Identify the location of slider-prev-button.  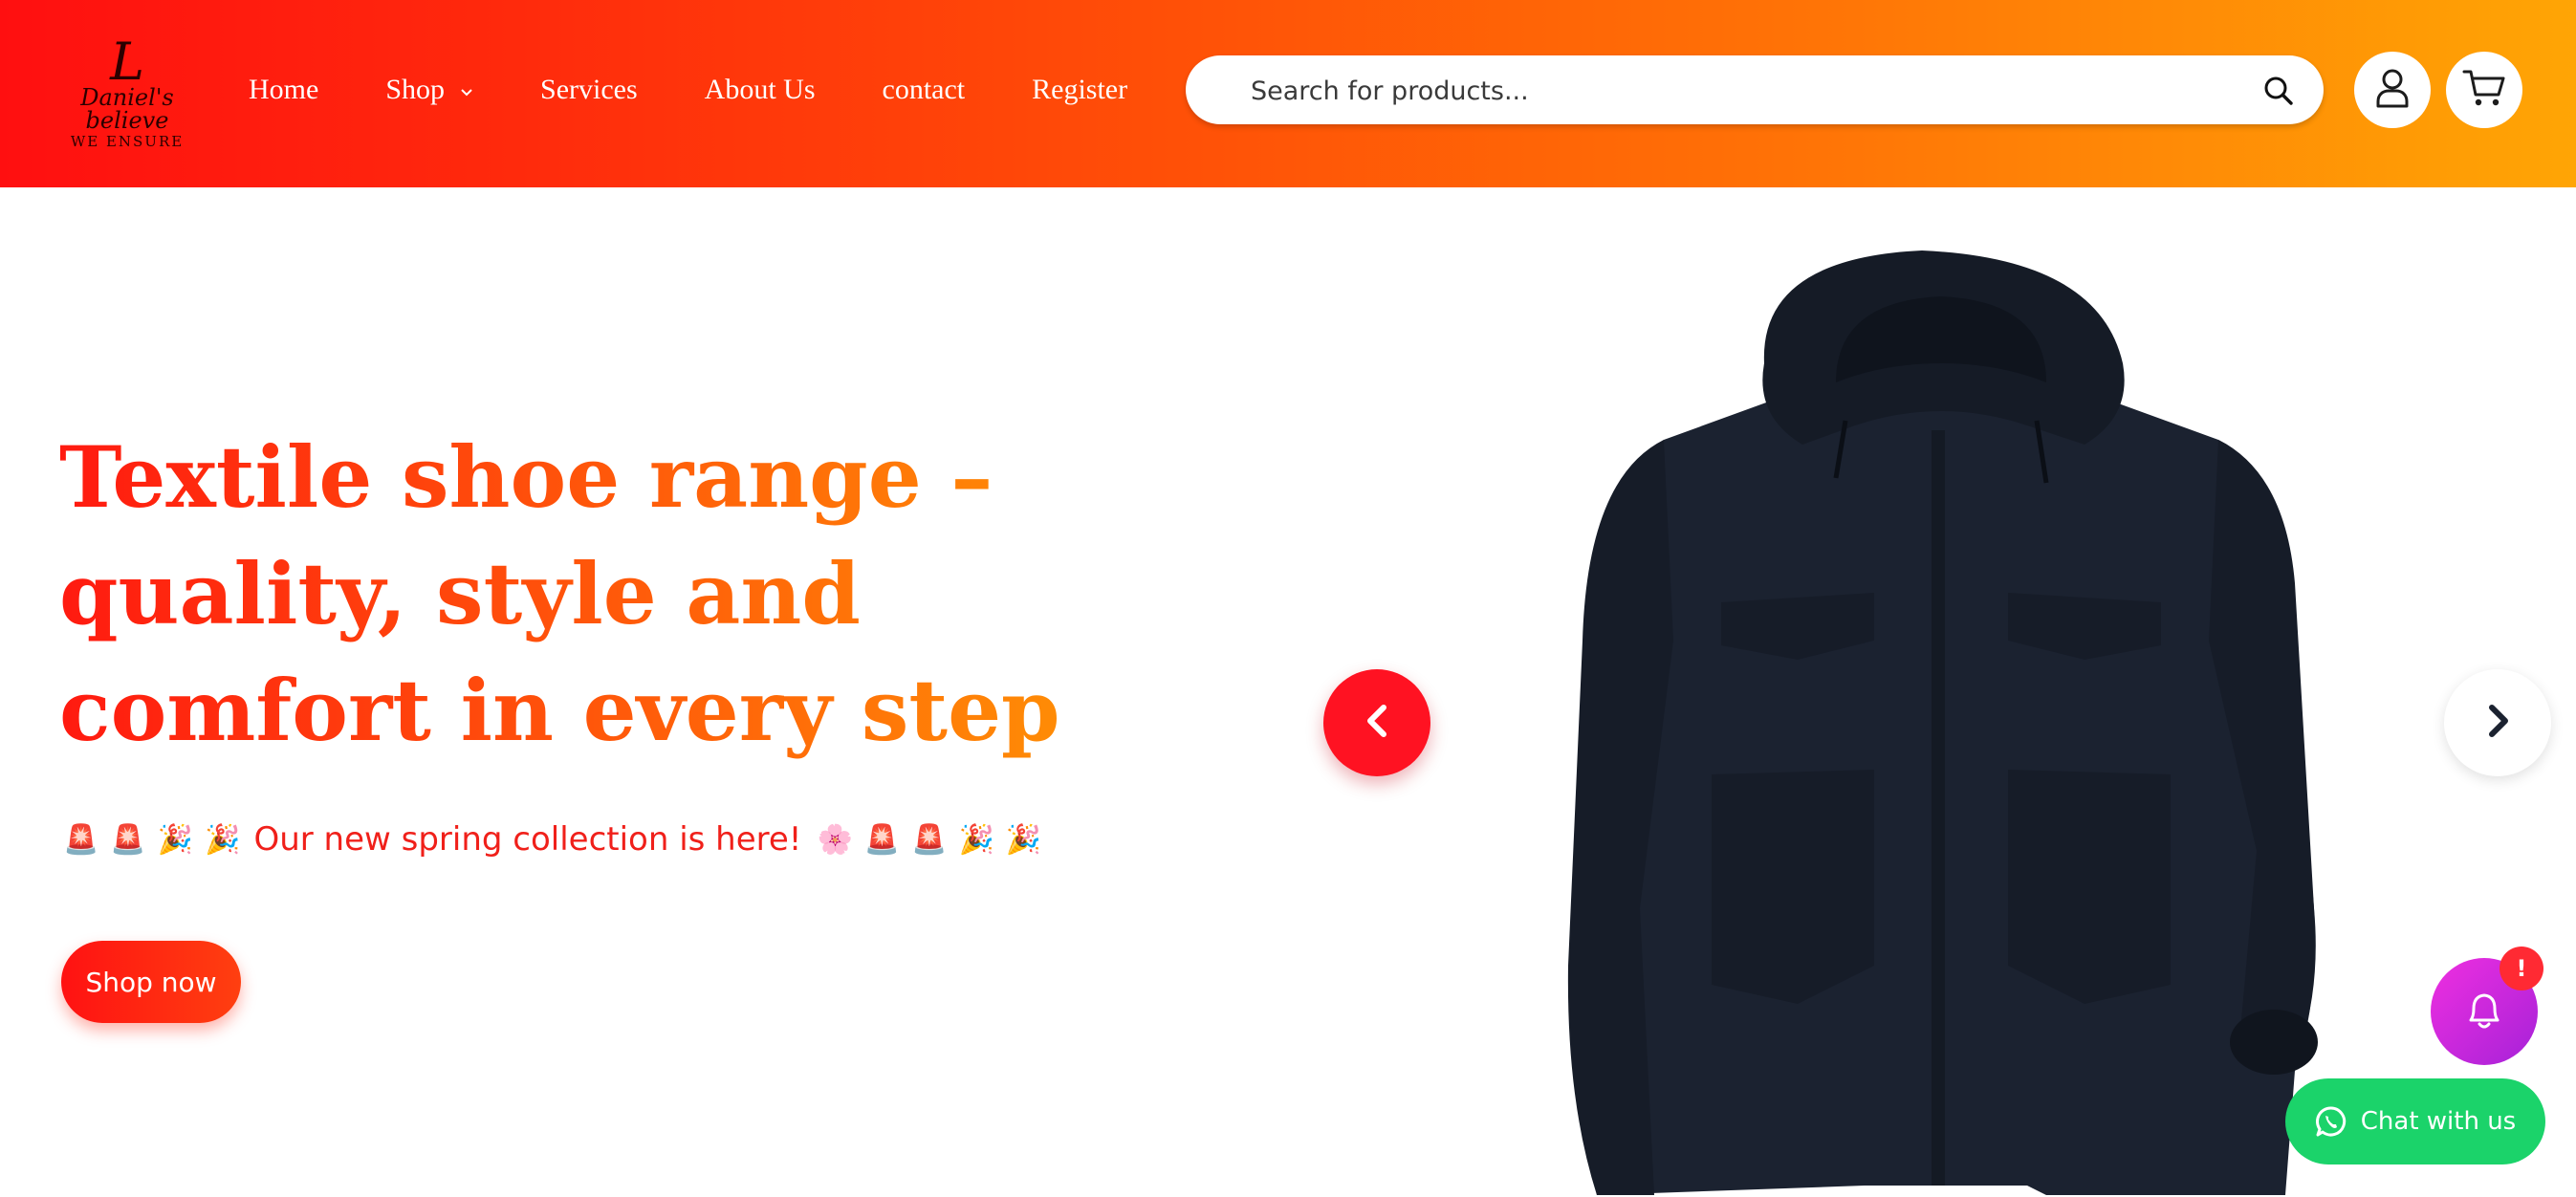
(1376, 722).